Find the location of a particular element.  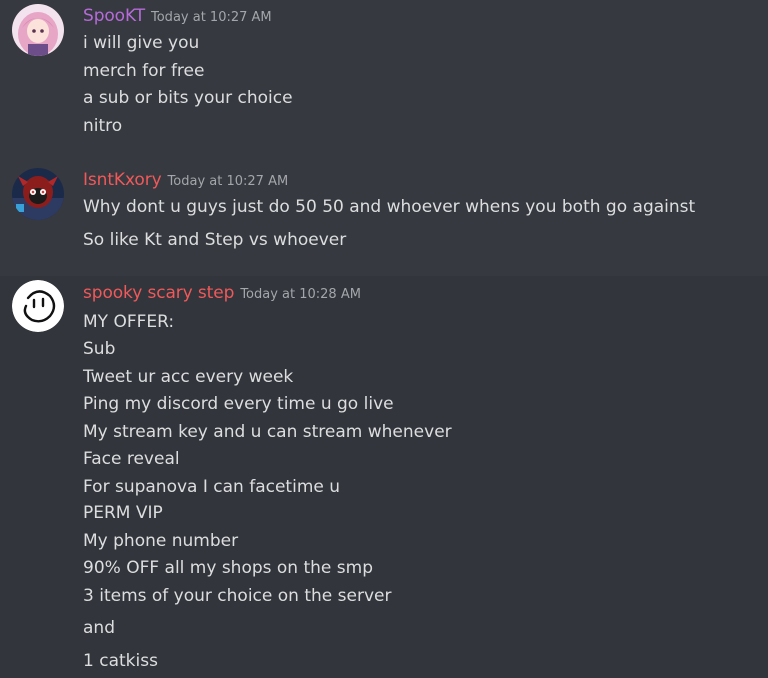

message-header: spooky scary step Today at 10:28 AM is located at coordinates (222, 293).